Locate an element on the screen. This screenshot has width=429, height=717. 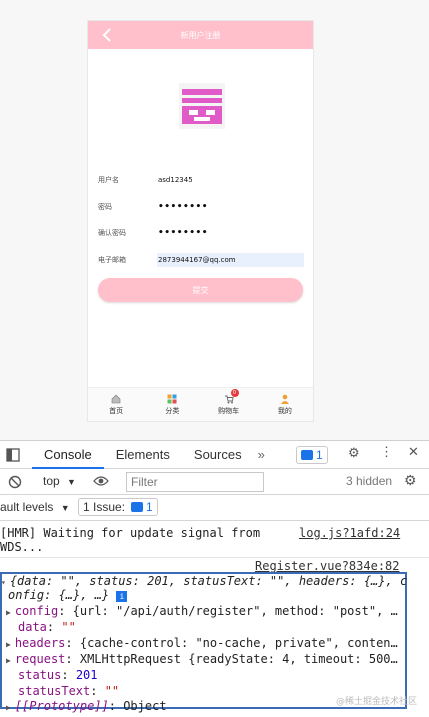
nav-bar: 新用户注册 is located at coordinates (200, 35).